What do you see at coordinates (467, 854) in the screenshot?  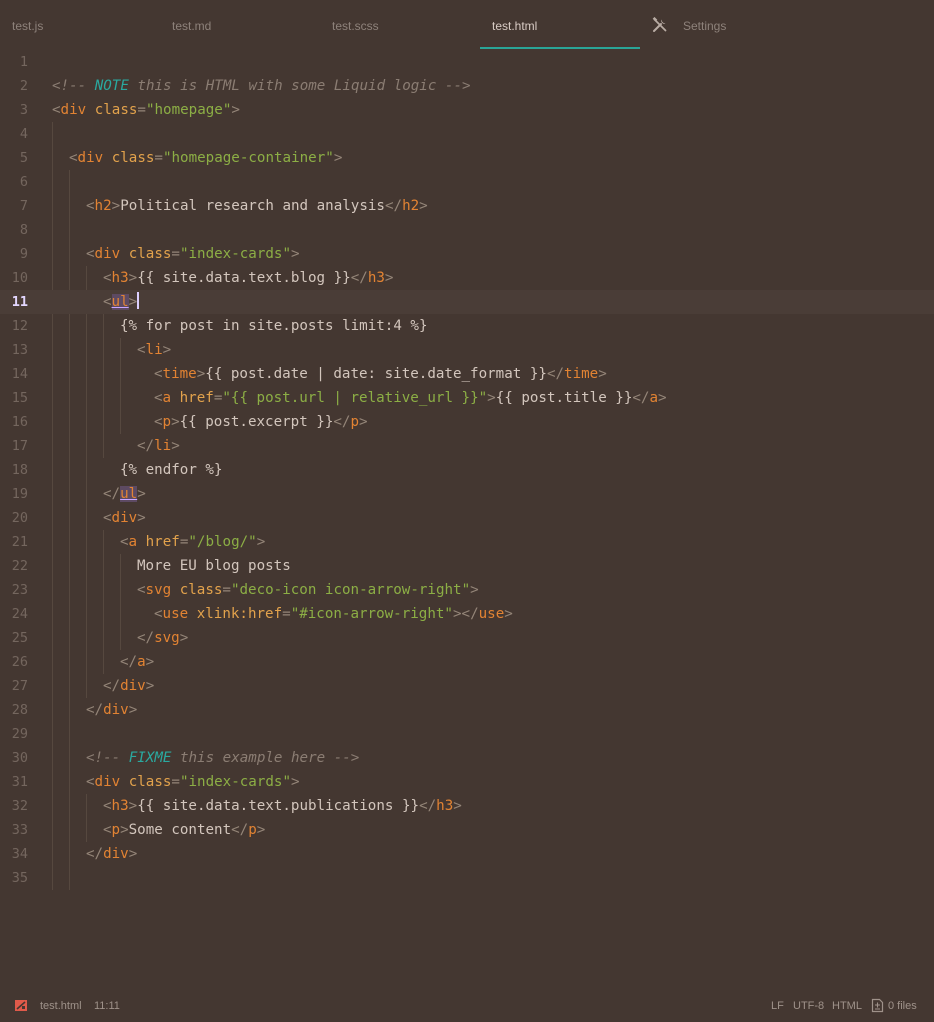 I see `code-line: 34 </div>` at bounding box center [467, 854].